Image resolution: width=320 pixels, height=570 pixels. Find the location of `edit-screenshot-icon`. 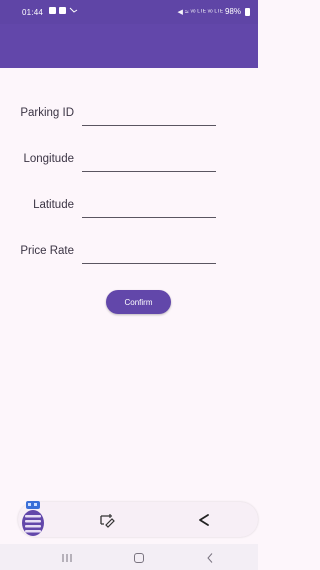

edit-screenshot-icon is located at coordinates (107, 521).